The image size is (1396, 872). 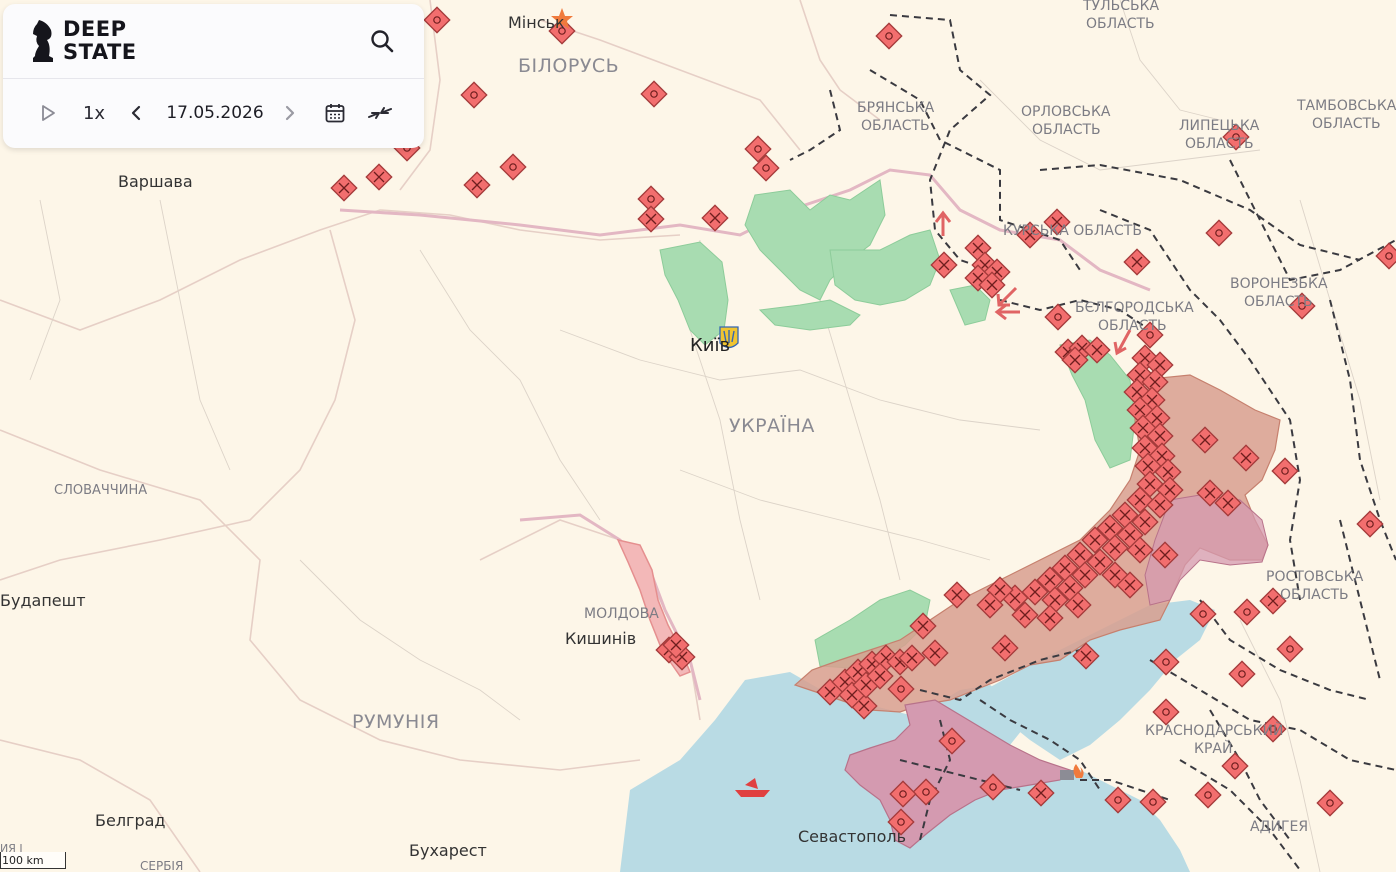 What do you see at coordinates (896, 108) in the screenshot?
I see `label-bryansk-1: БРЯНСЬКА` at bounding box center [896, 108].